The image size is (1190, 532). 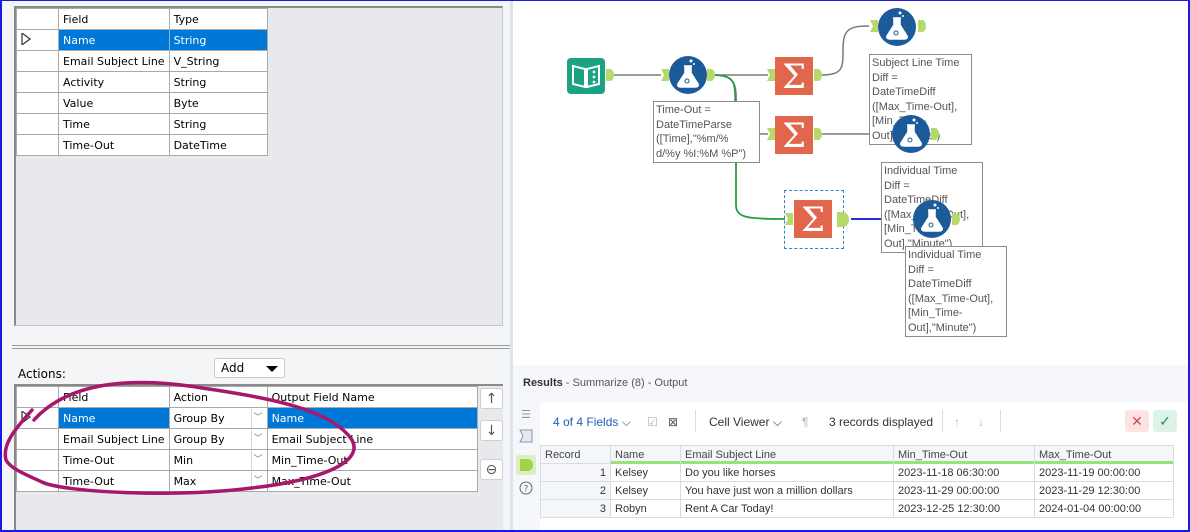 What do you see at coordinates (218, 481) in the screenshot?
I see `action-select: Max ﹀` at bounding box center [218, 481].